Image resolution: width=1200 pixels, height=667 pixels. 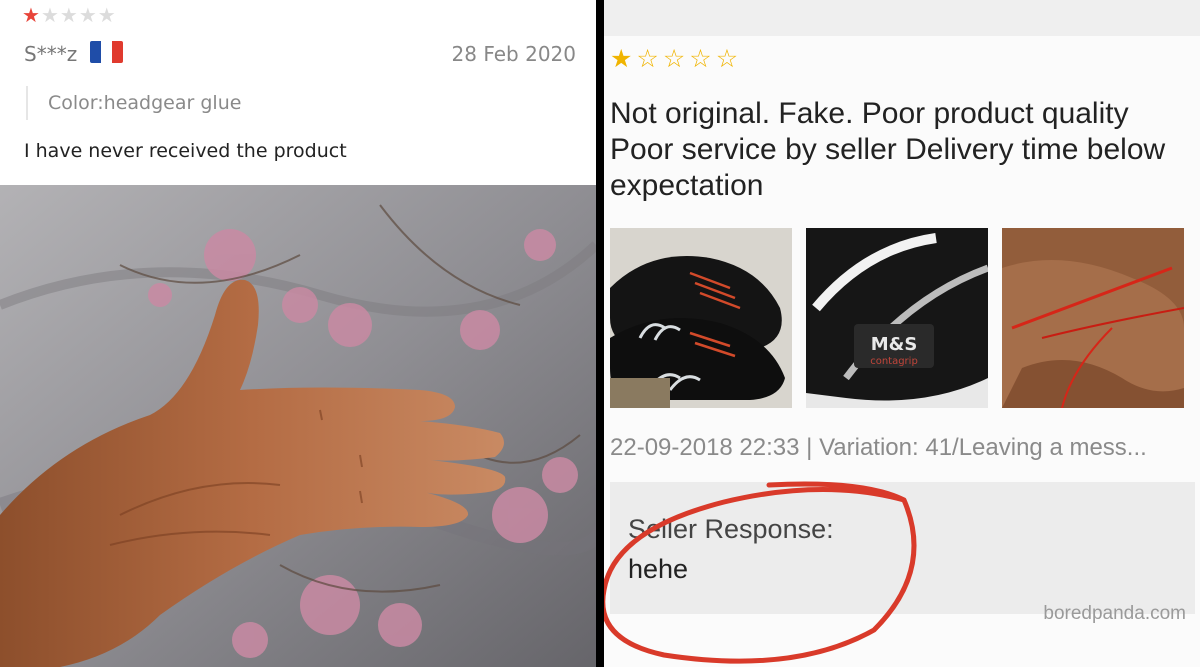 What do you see at coordinates (760, 572) in the screenshot?
I see `red-circle-annotation` at bounding box center [760, 572].